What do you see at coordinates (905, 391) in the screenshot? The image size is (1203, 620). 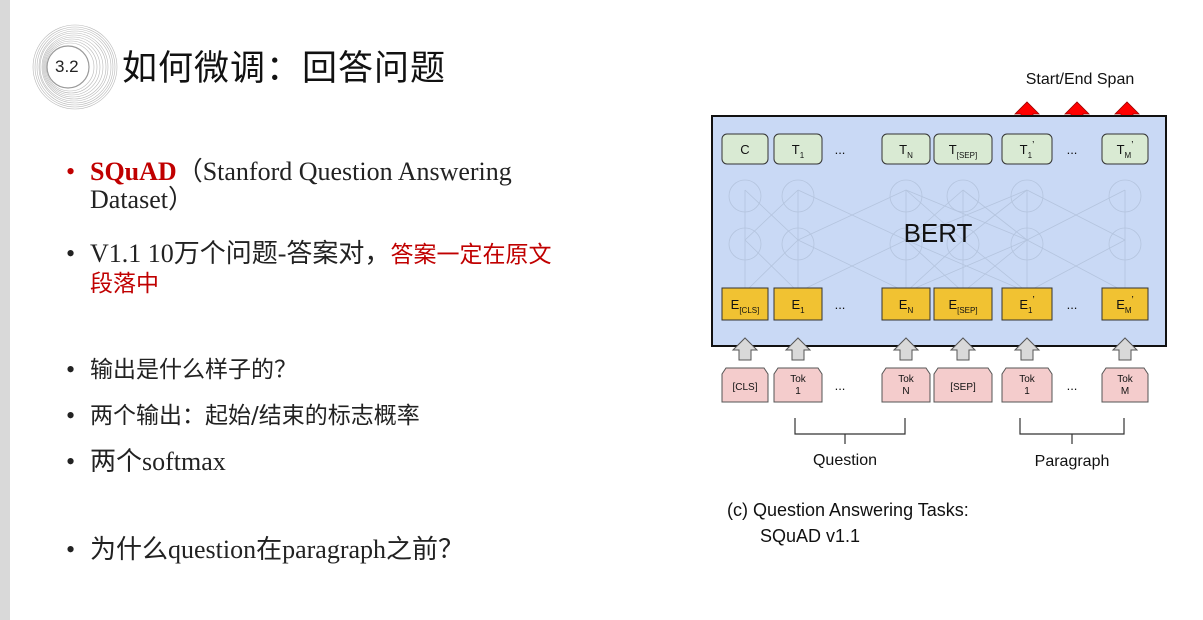 I see `input-token-sub: N` at bounding box center [905, 391].